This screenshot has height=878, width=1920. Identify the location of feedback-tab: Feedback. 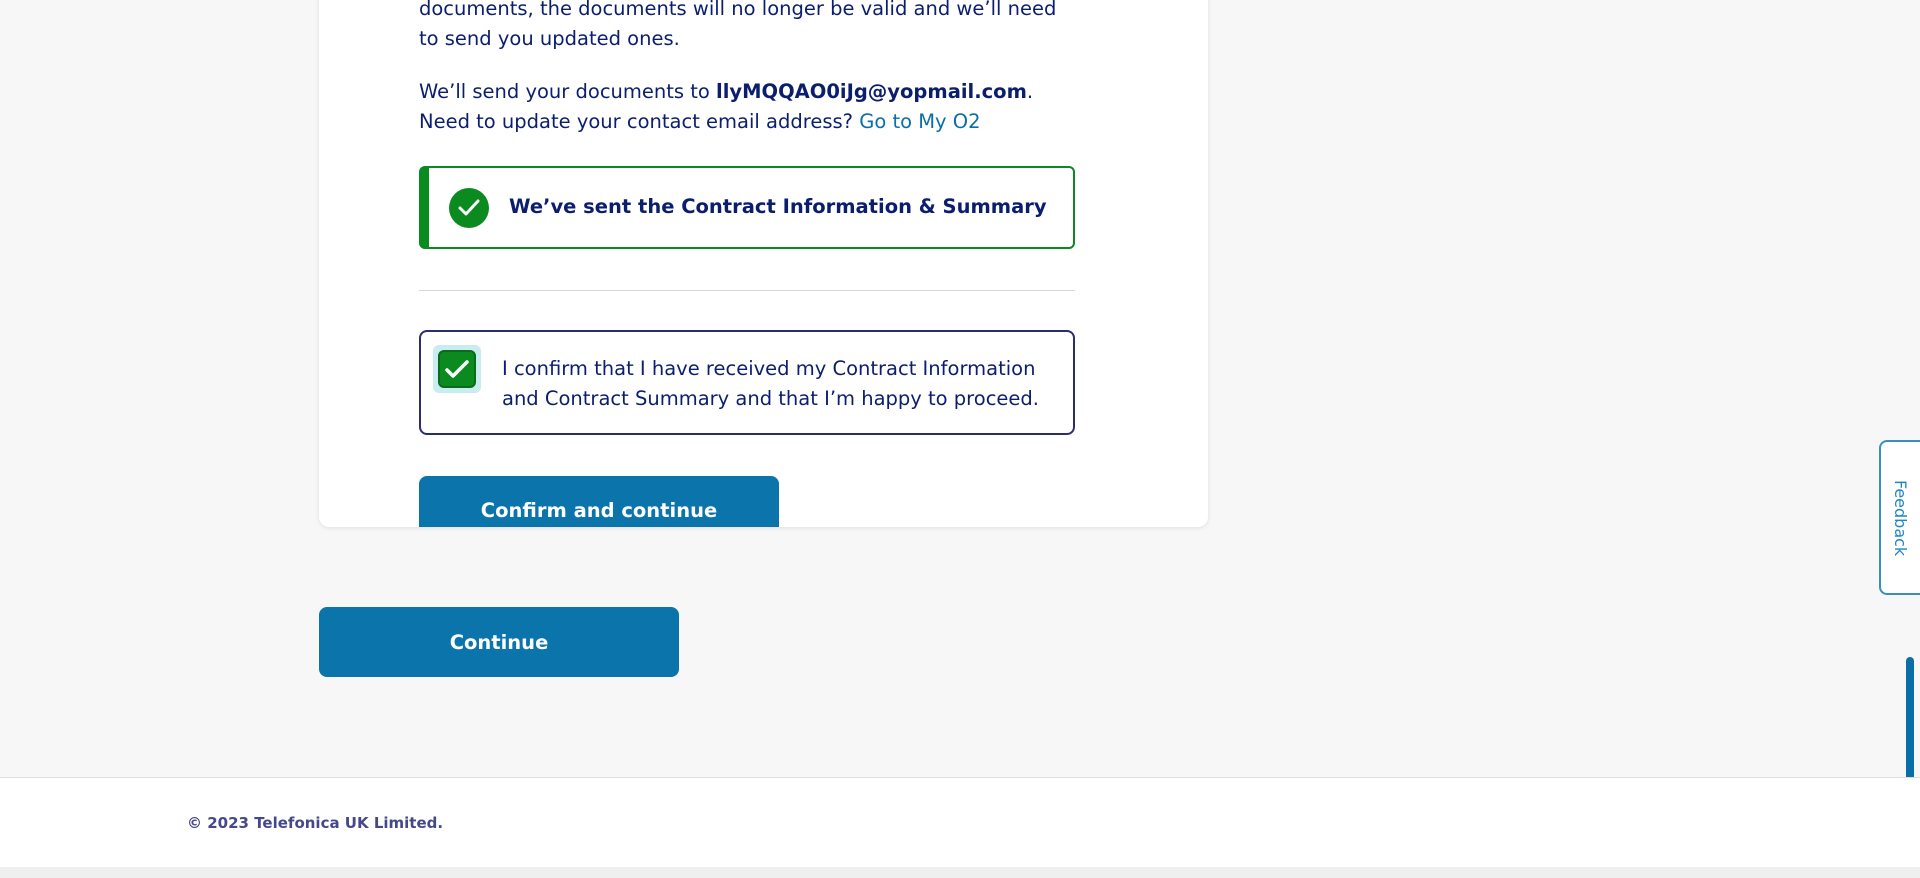
(1899, 517).